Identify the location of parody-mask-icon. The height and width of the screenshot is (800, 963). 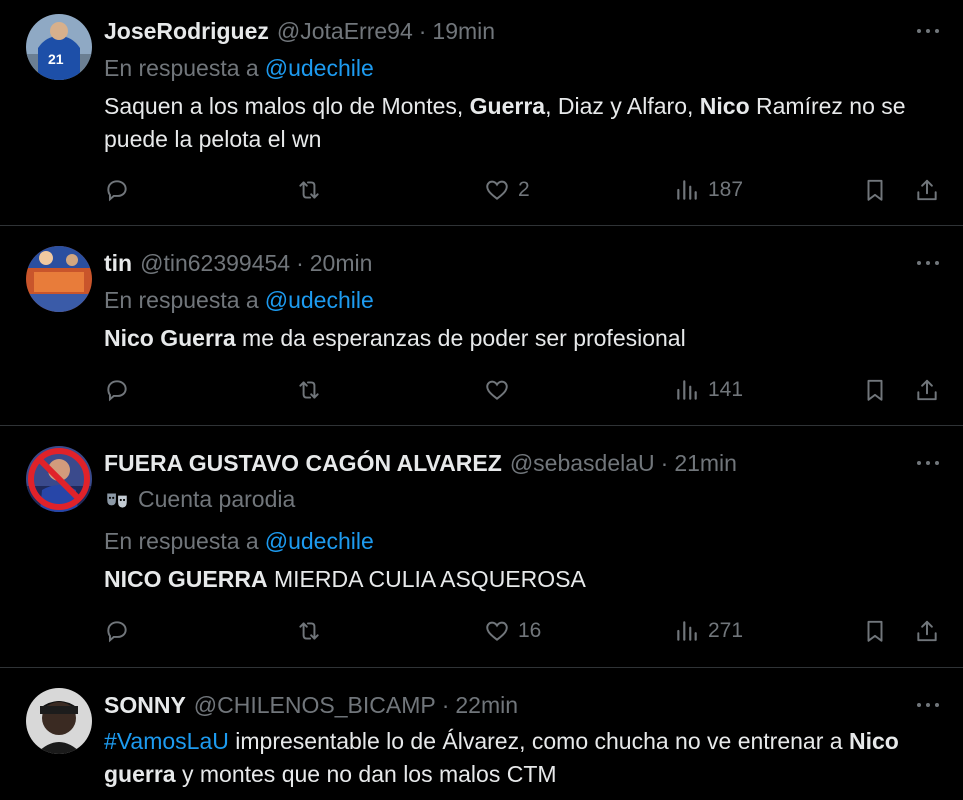
(117, 500).